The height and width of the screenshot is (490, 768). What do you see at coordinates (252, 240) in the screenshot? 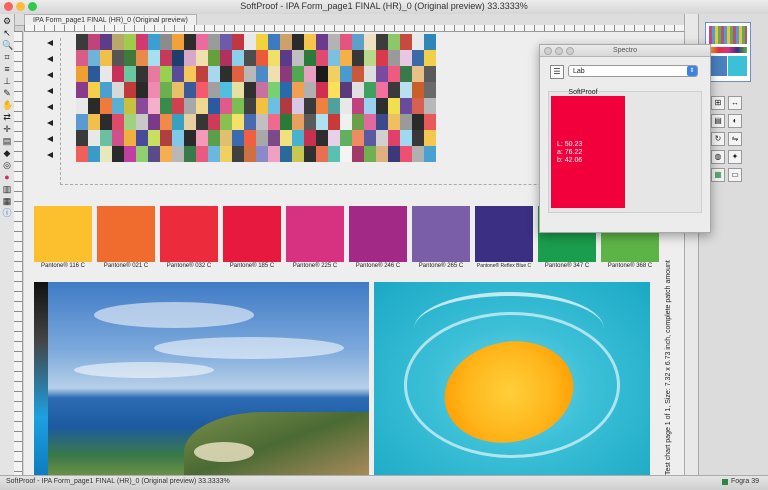
I see `pantone-swatch: Pantone® 185 C` at bounding box center [252, 240].